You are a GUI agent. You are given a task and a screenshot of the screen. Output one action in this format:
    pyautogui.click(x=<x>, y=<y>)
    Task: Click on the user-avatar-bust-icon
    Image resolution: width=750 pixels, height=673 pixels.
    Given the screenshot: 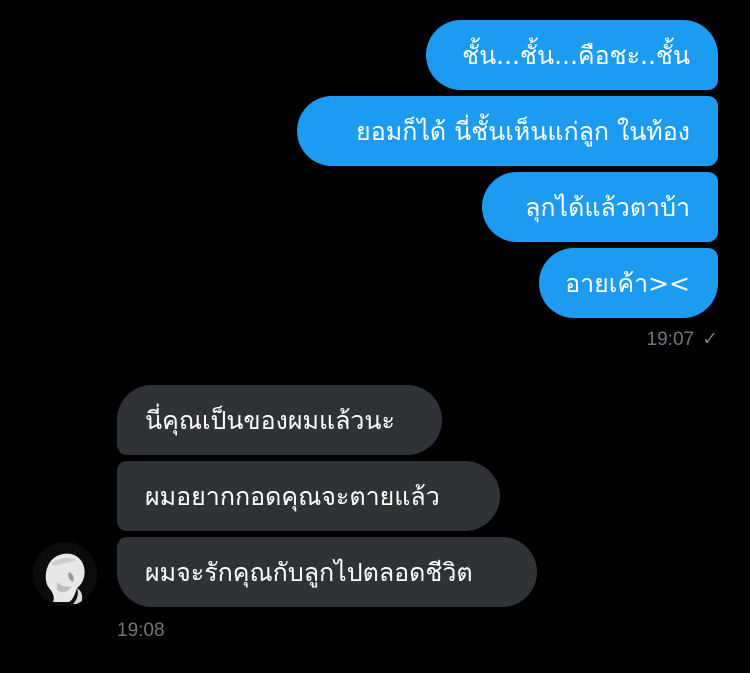 What is the action you would take?
    pyautogui.click(x=65, y=574)
    